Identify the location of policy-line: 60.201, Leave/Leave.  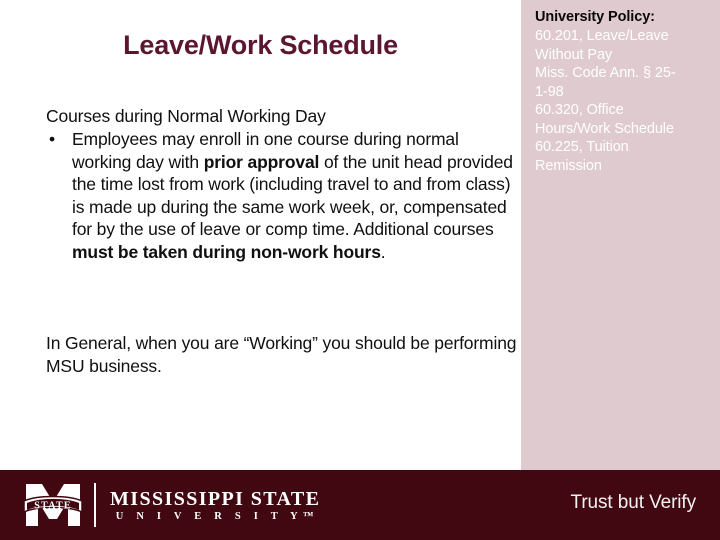
(602, 36).